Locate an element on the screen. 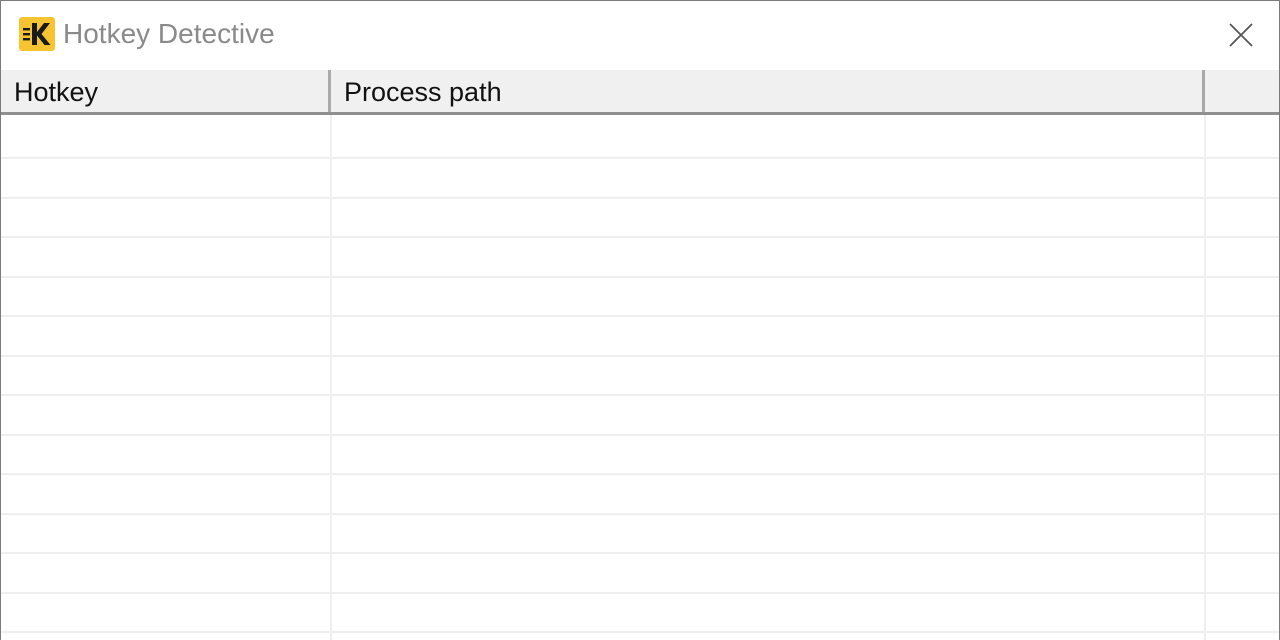 The width and height of the screenshot is (1280, 640). close-icon is located at coordinates (1241, 35).